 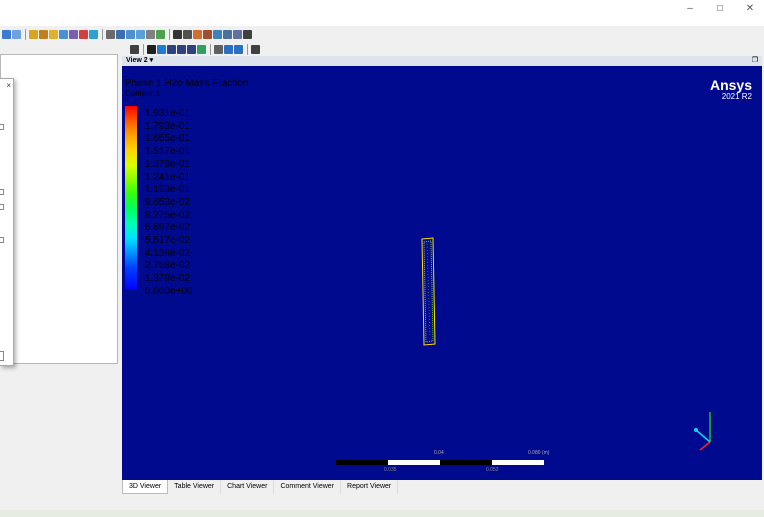 What do you see at coordinates (120, 34) in the screenshot?
I see `table-icon` at bounding box center [120, 34].